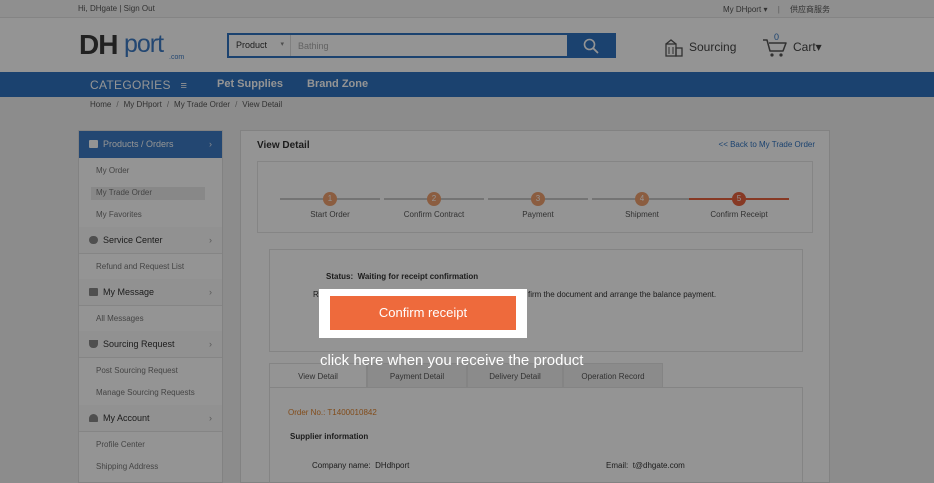 The width and height of the screenshot is (934, 483). Describe the element at coordinates (127, 466) in the screenshot. I see `sidebar-item-label: Shipping Address` at that location.